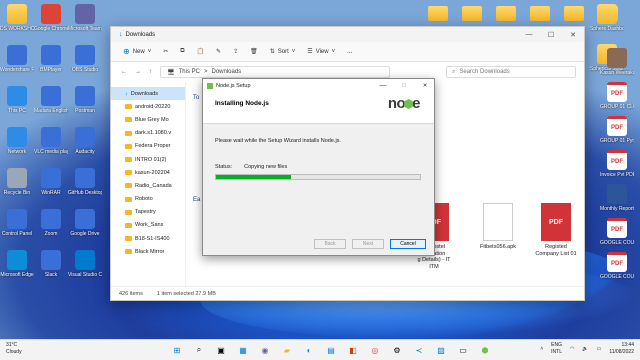 The image size is (640, 360). I want to click on desktop-icon: BMPlayer, so click(51, 59).